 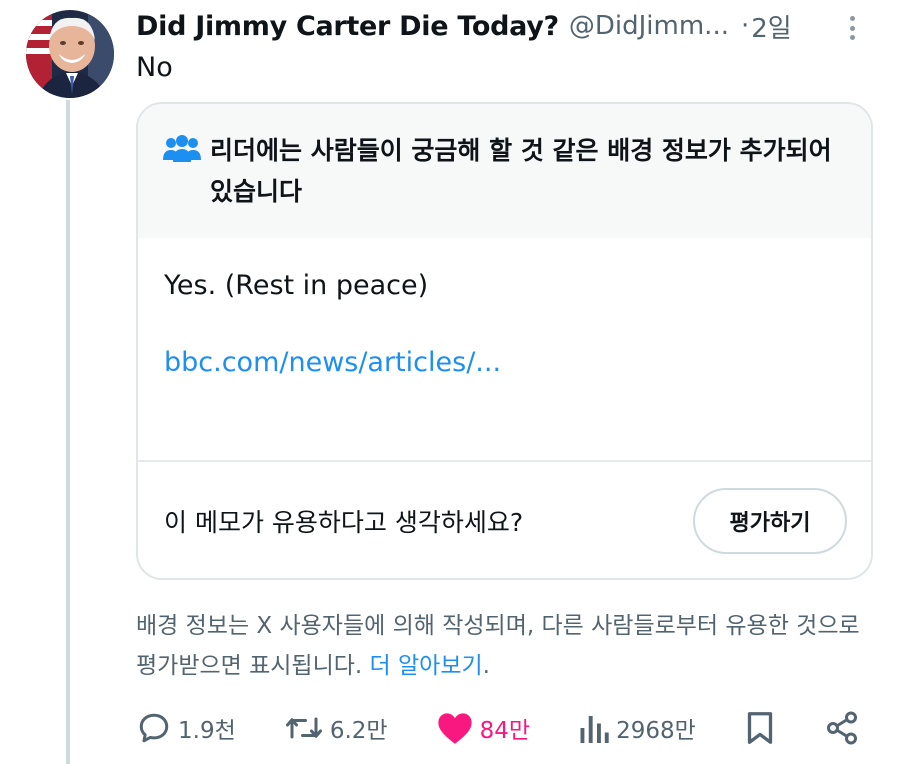 I want to click on tweet-text: No, so click(x=154, y=67).